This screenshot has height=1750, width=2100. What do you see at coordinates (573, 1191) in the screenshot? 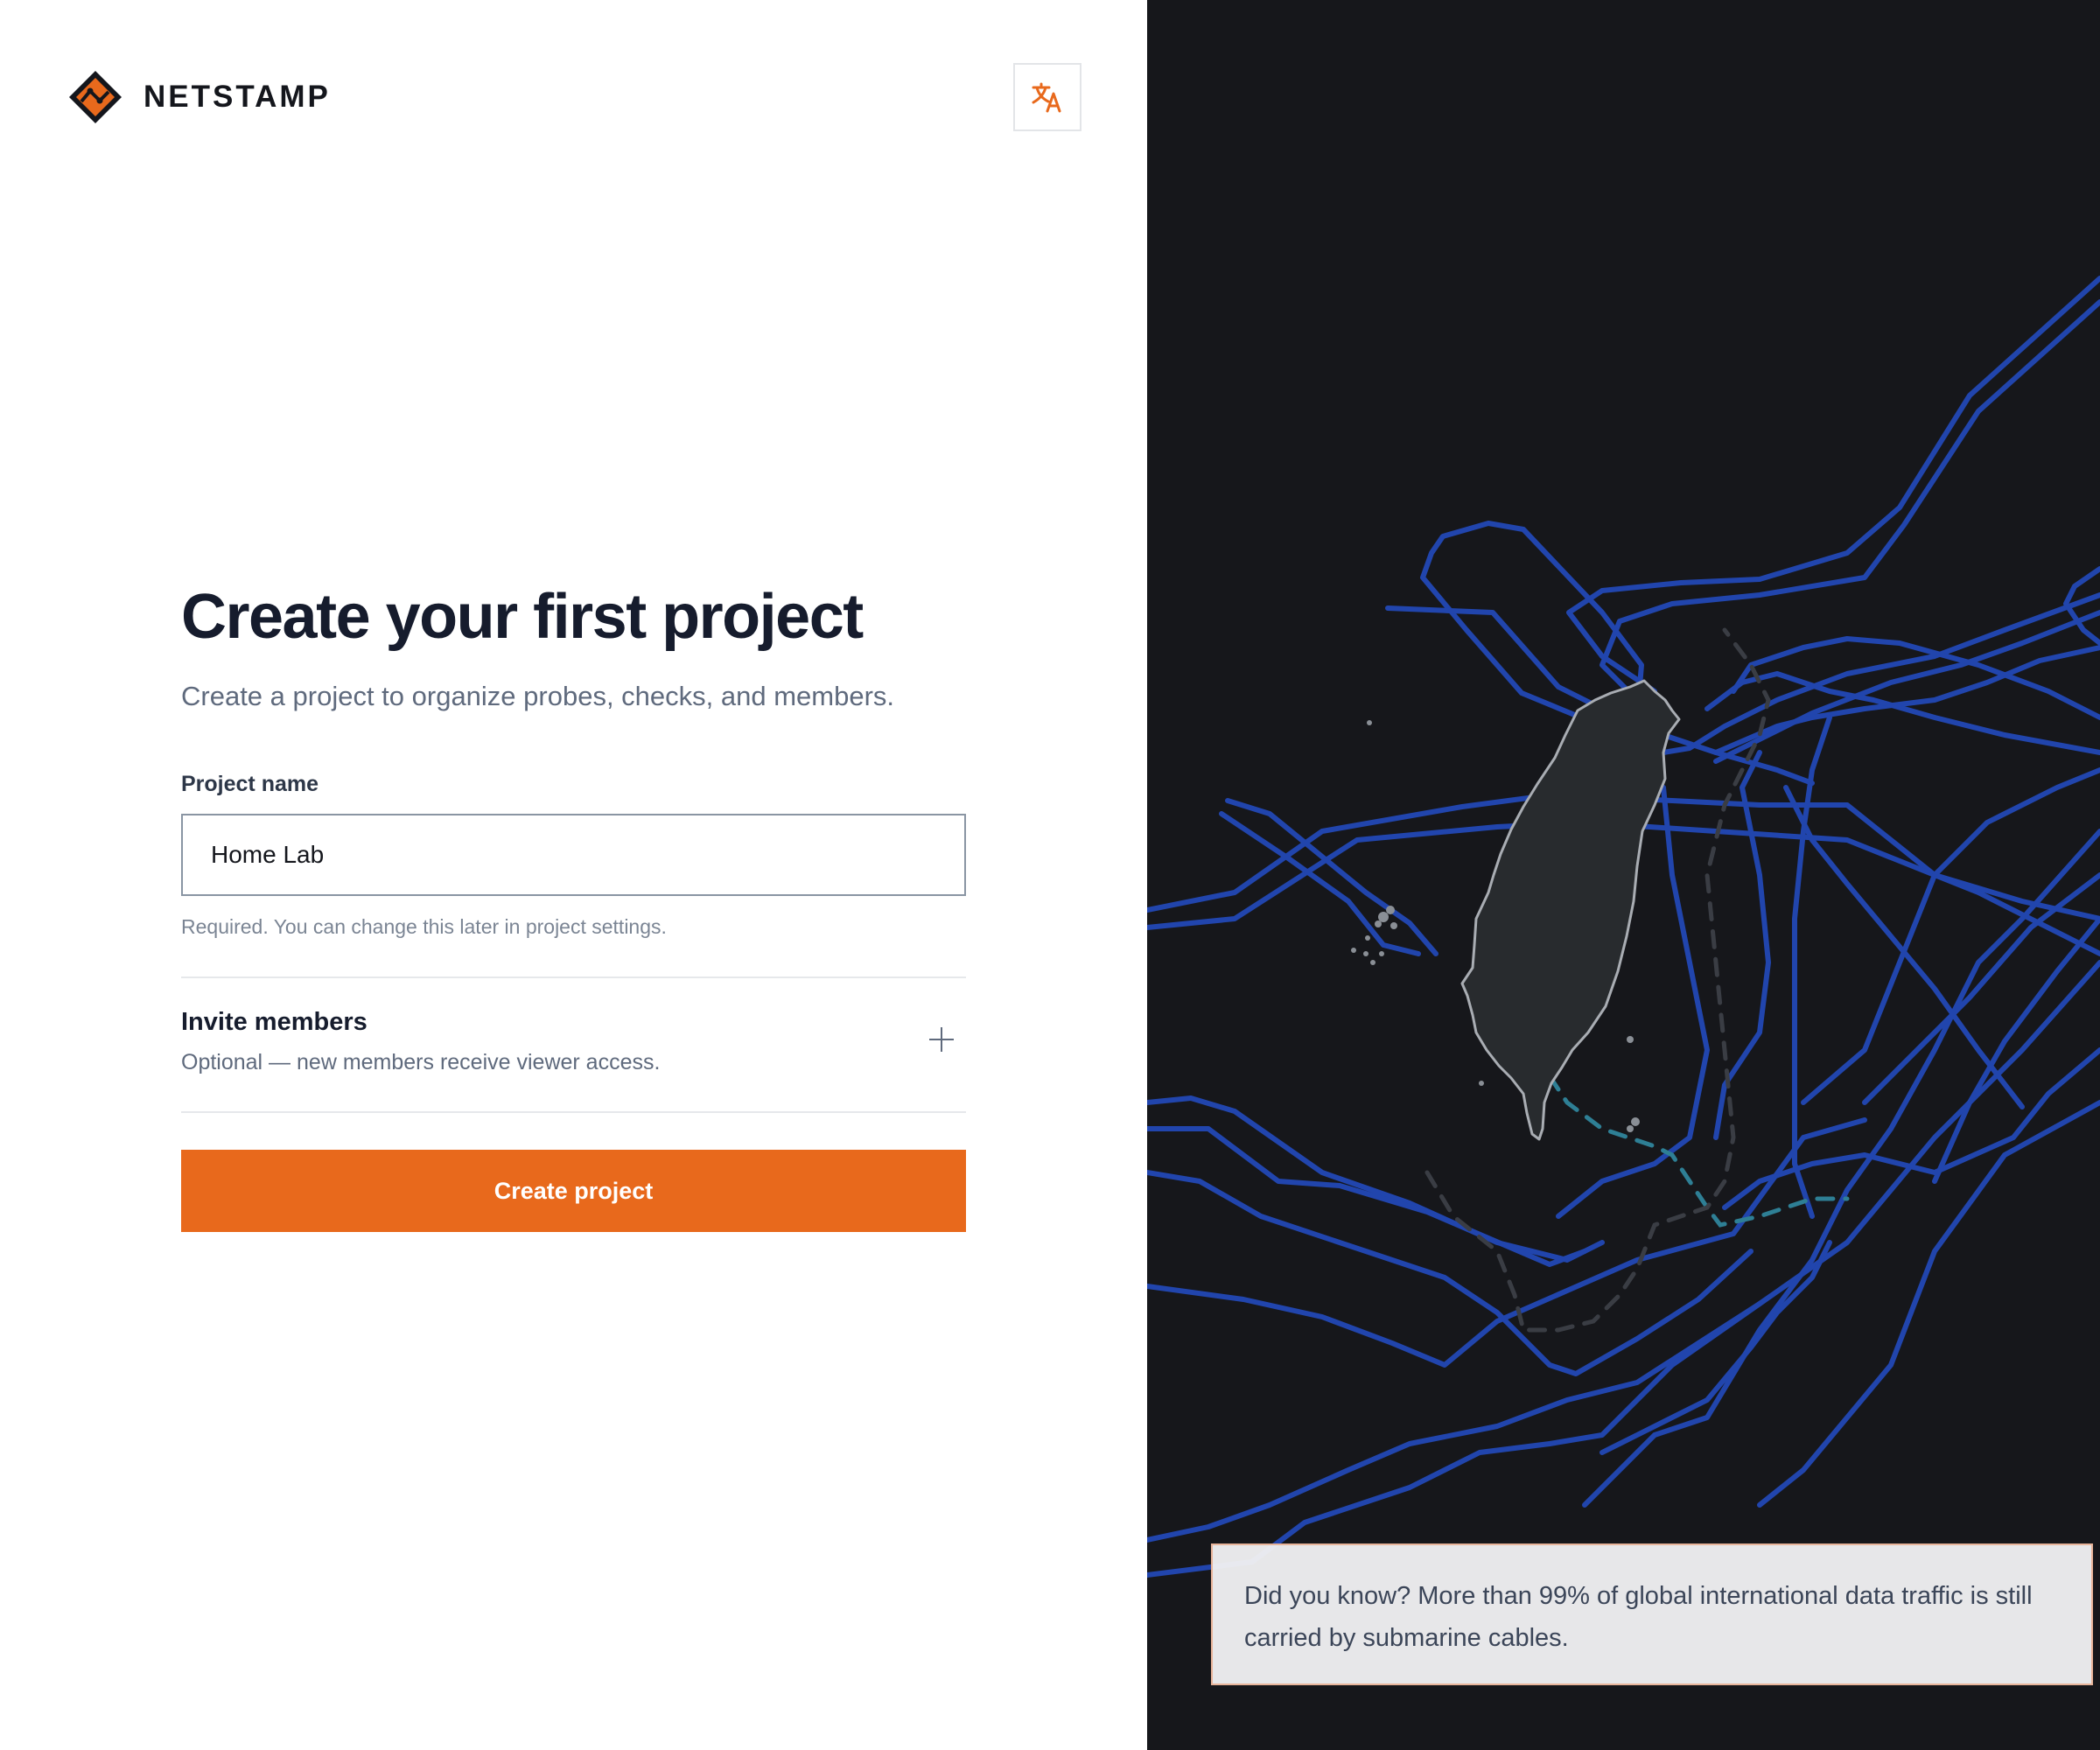
I see `create-project-button: Create project` at bounding box center [573, 1191].